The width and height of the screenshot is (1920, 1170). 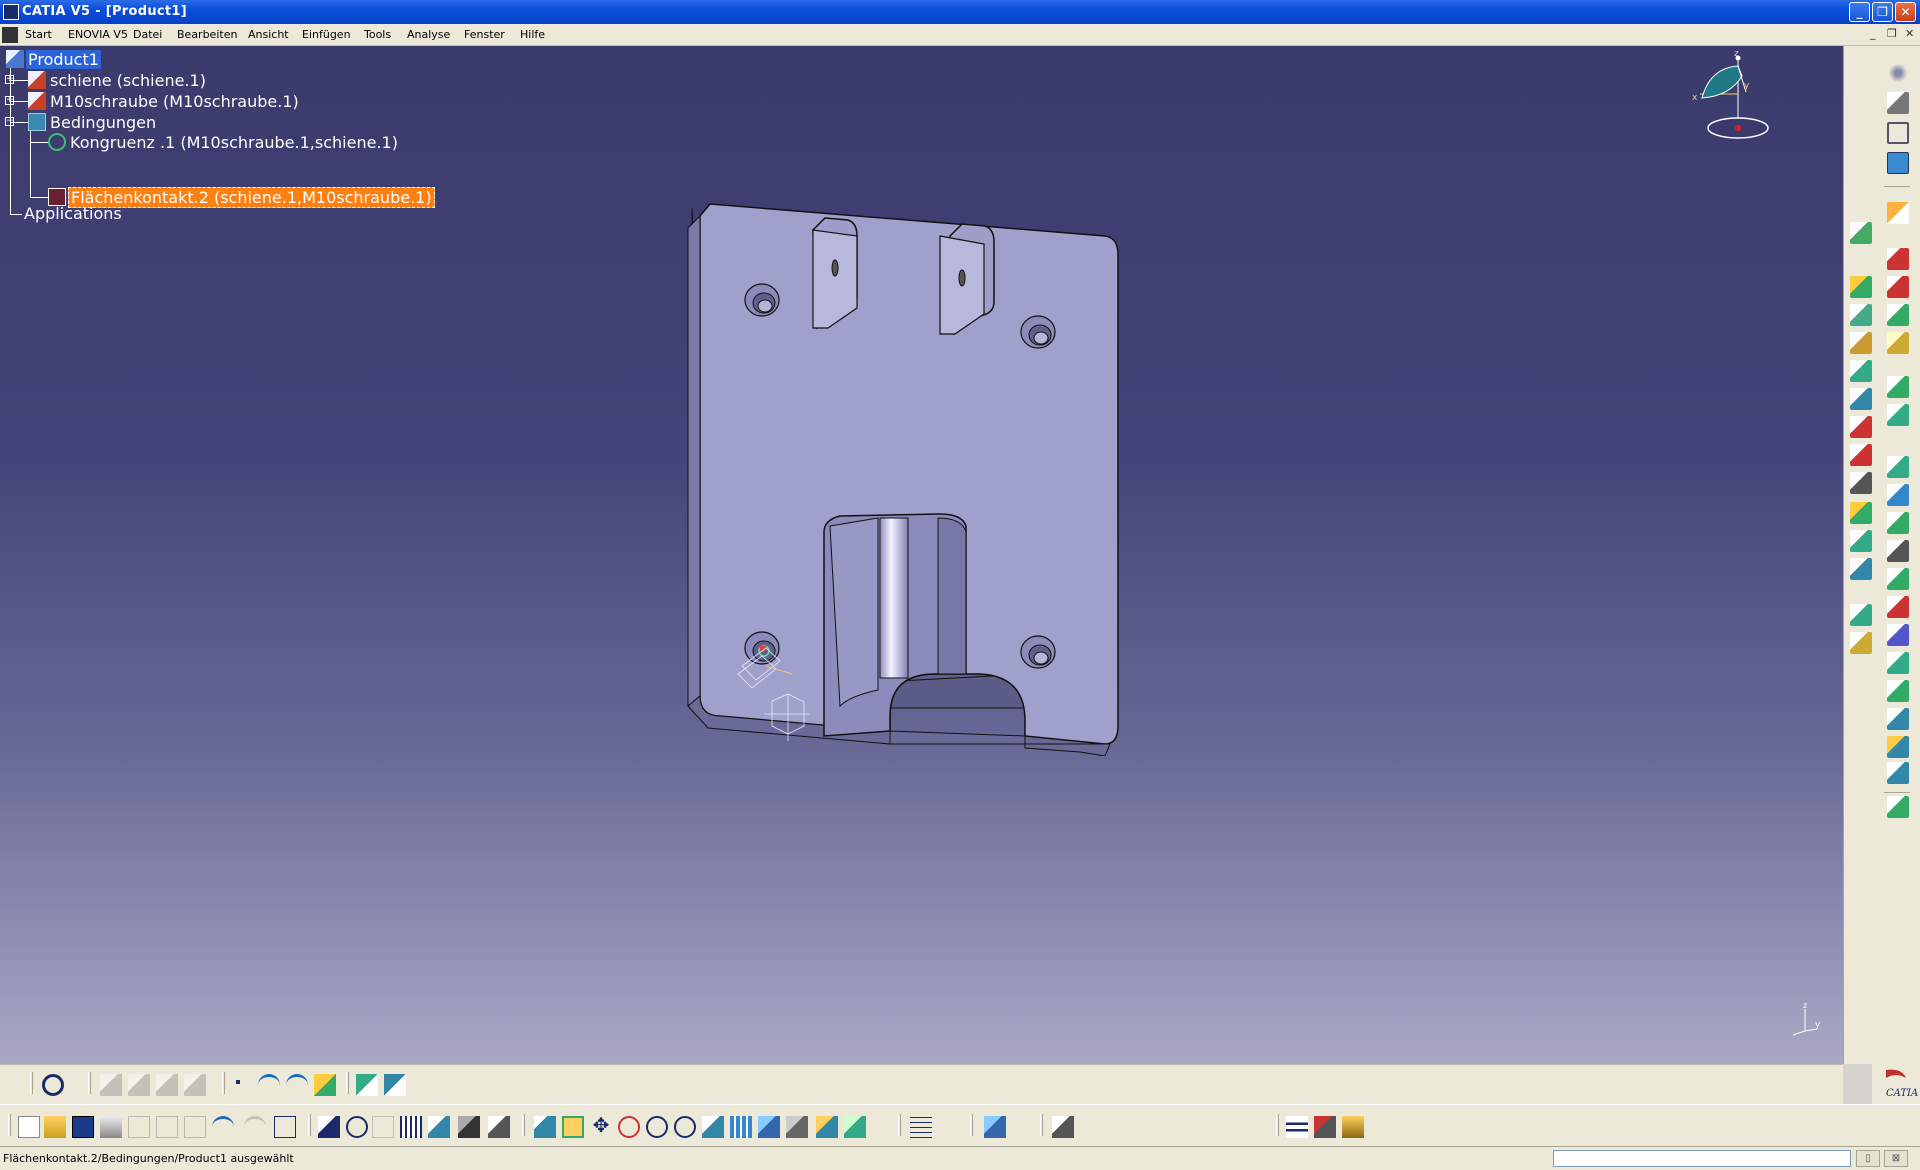 What do you see at coordinates (1898, 579) in the screenshot?
I see `toolbar-icon-reuse-pattern` at bounding box center [1898, 579].